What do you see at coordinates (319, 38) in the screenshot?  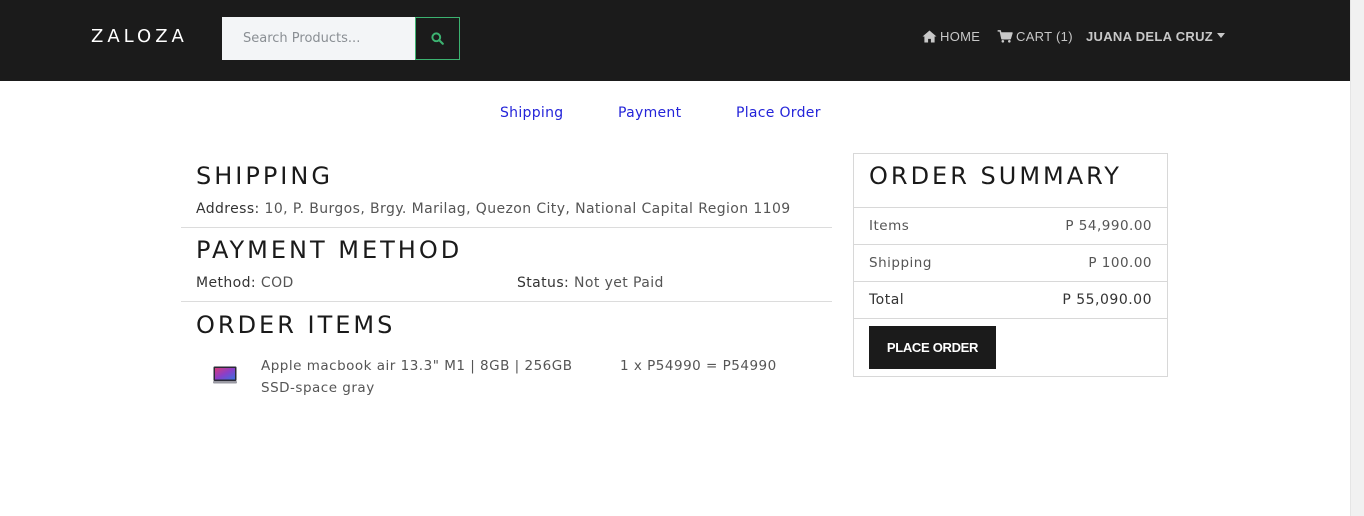 I see `search-input` at bounding box center [319, 38].